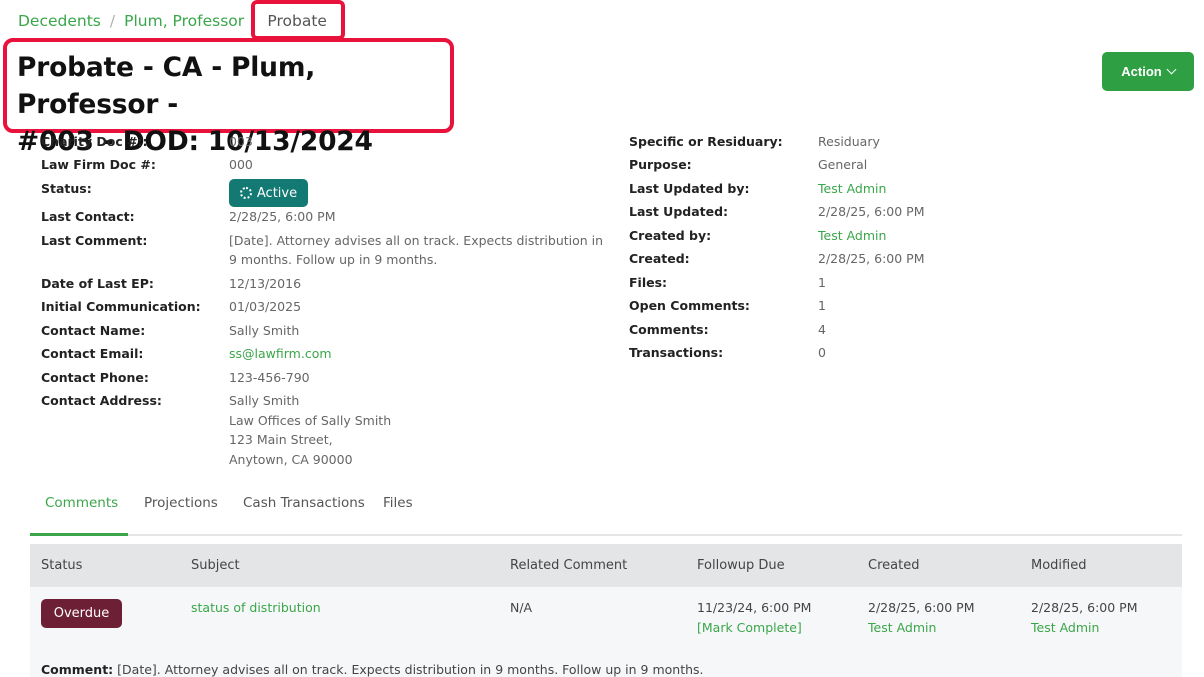 The image size is (1204, 677). What do you see at coordinates (871, 258) in the screenshot?
I see `created-value: 2/28/25, 6:00 PM` at bounding box center [871, 258].